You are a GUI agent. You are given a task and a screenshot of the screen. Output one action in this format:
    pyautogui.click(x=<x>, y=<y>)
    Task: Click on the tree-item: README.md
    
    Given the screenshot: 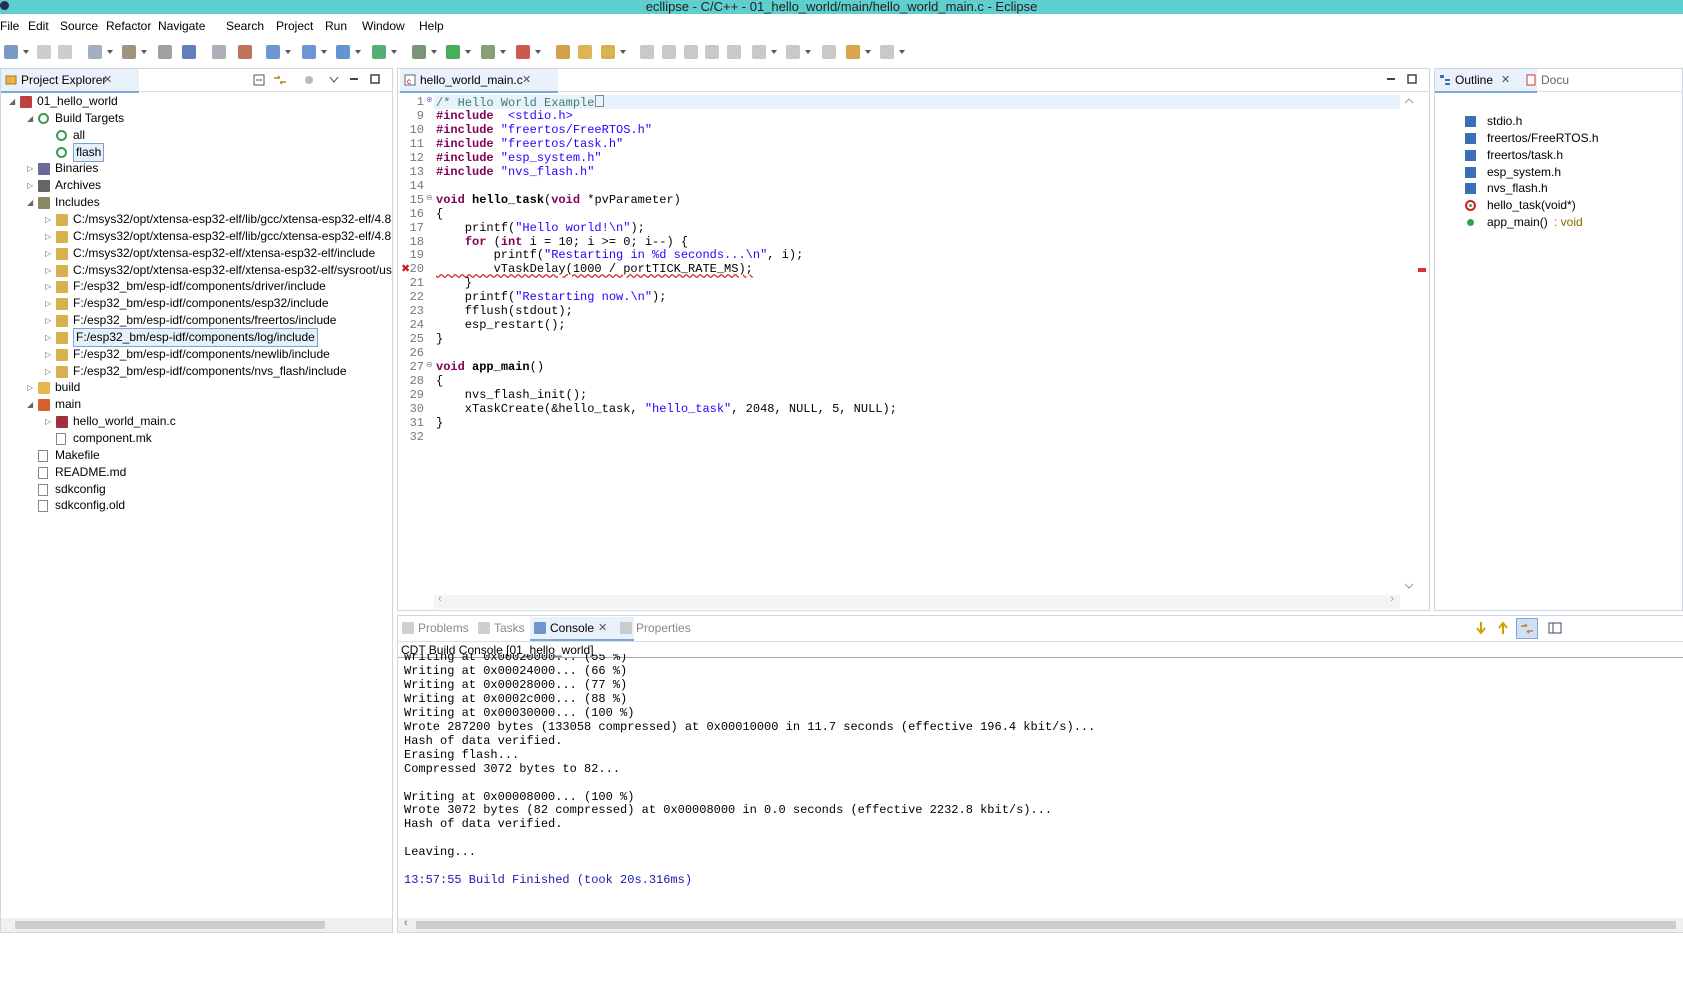 What is the action you would take?
    pyautogui.click(x=196, y=472)
    